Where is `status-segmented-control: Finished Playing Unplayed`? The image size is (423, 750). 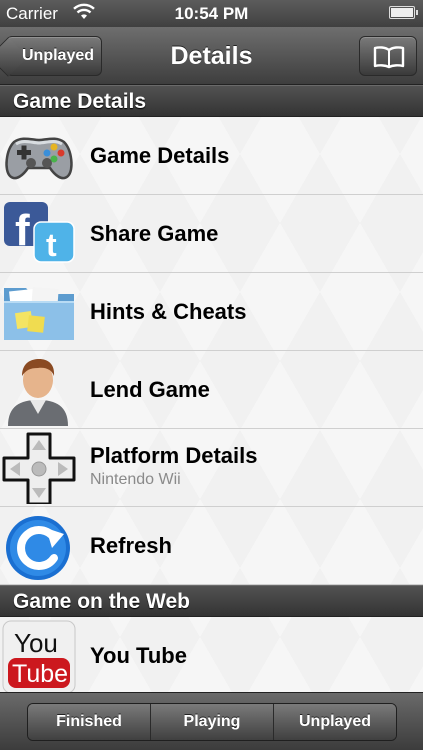 status-segmented-control: Finished Playing Unplayed is located at coordinates (212, 722).